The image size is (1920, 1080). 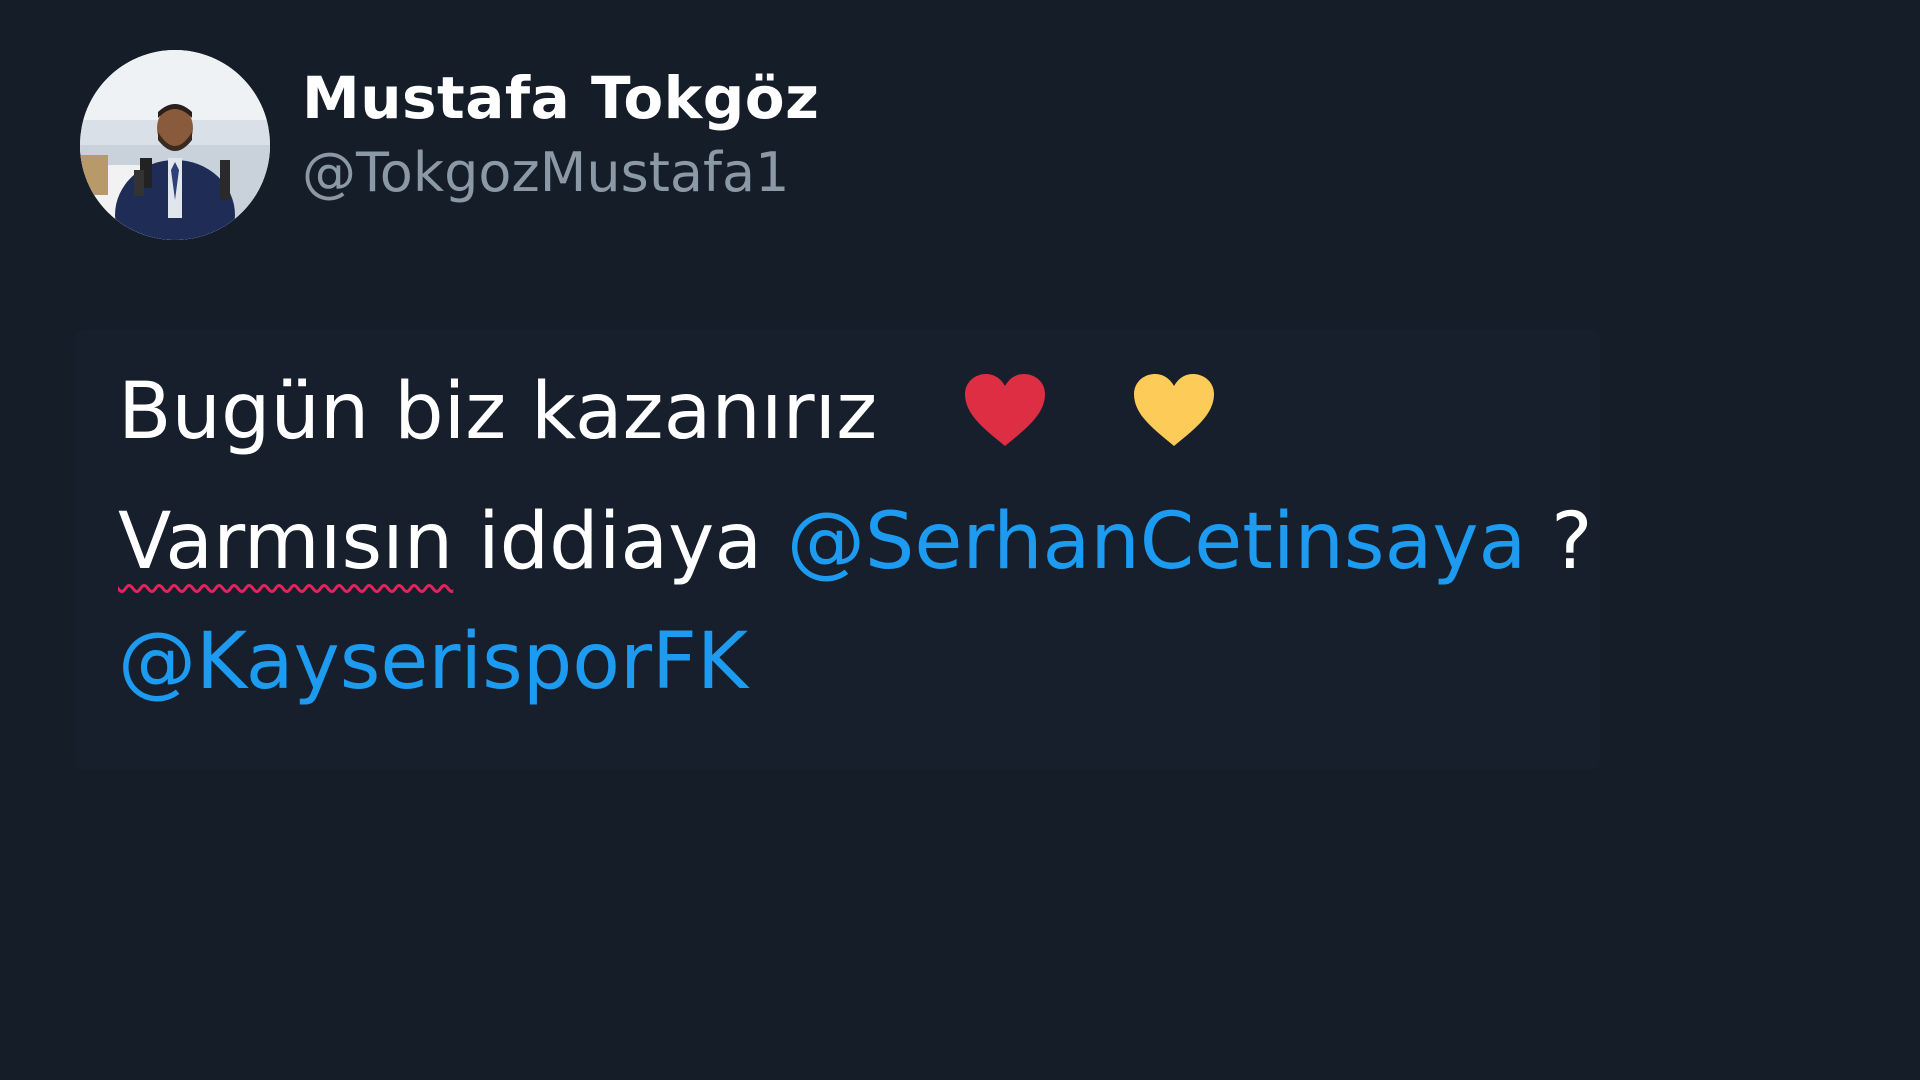 What do you see at coordinates (620, 542) in the screenshot?
I see `tweet-text-line2: iddiaya` at bounding box center [620, 542].